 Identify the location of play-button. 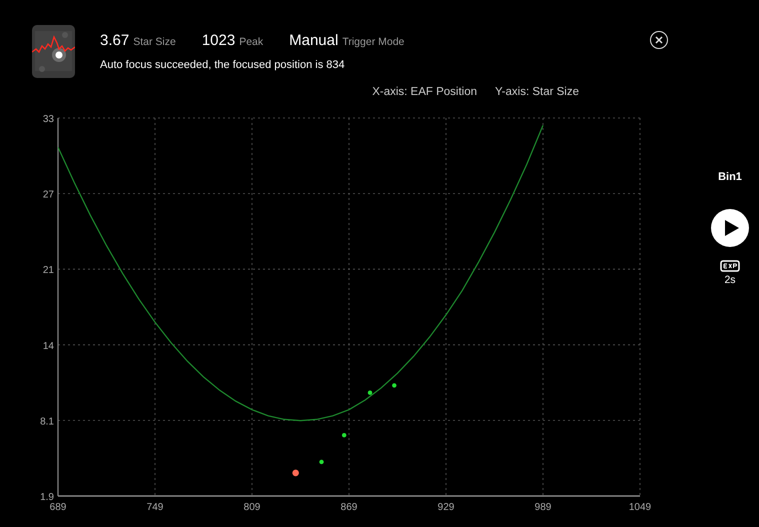
(730, 228).